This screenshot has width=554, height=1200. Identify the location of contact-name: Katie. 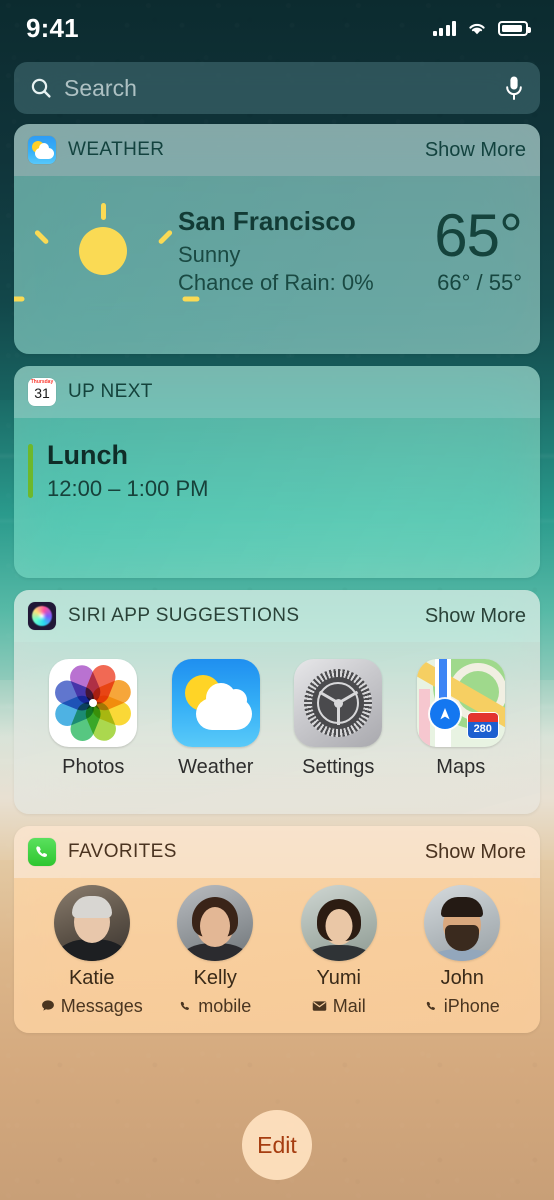
(91, 977).